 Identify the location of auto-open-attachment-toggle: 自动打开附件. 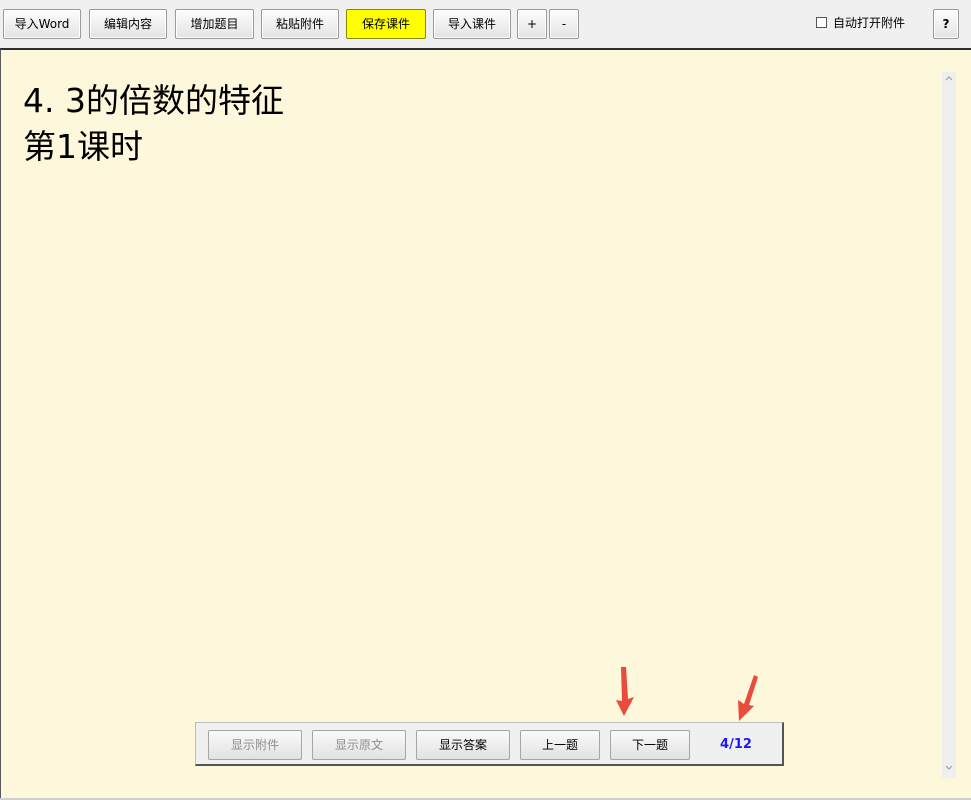
(860, 23).